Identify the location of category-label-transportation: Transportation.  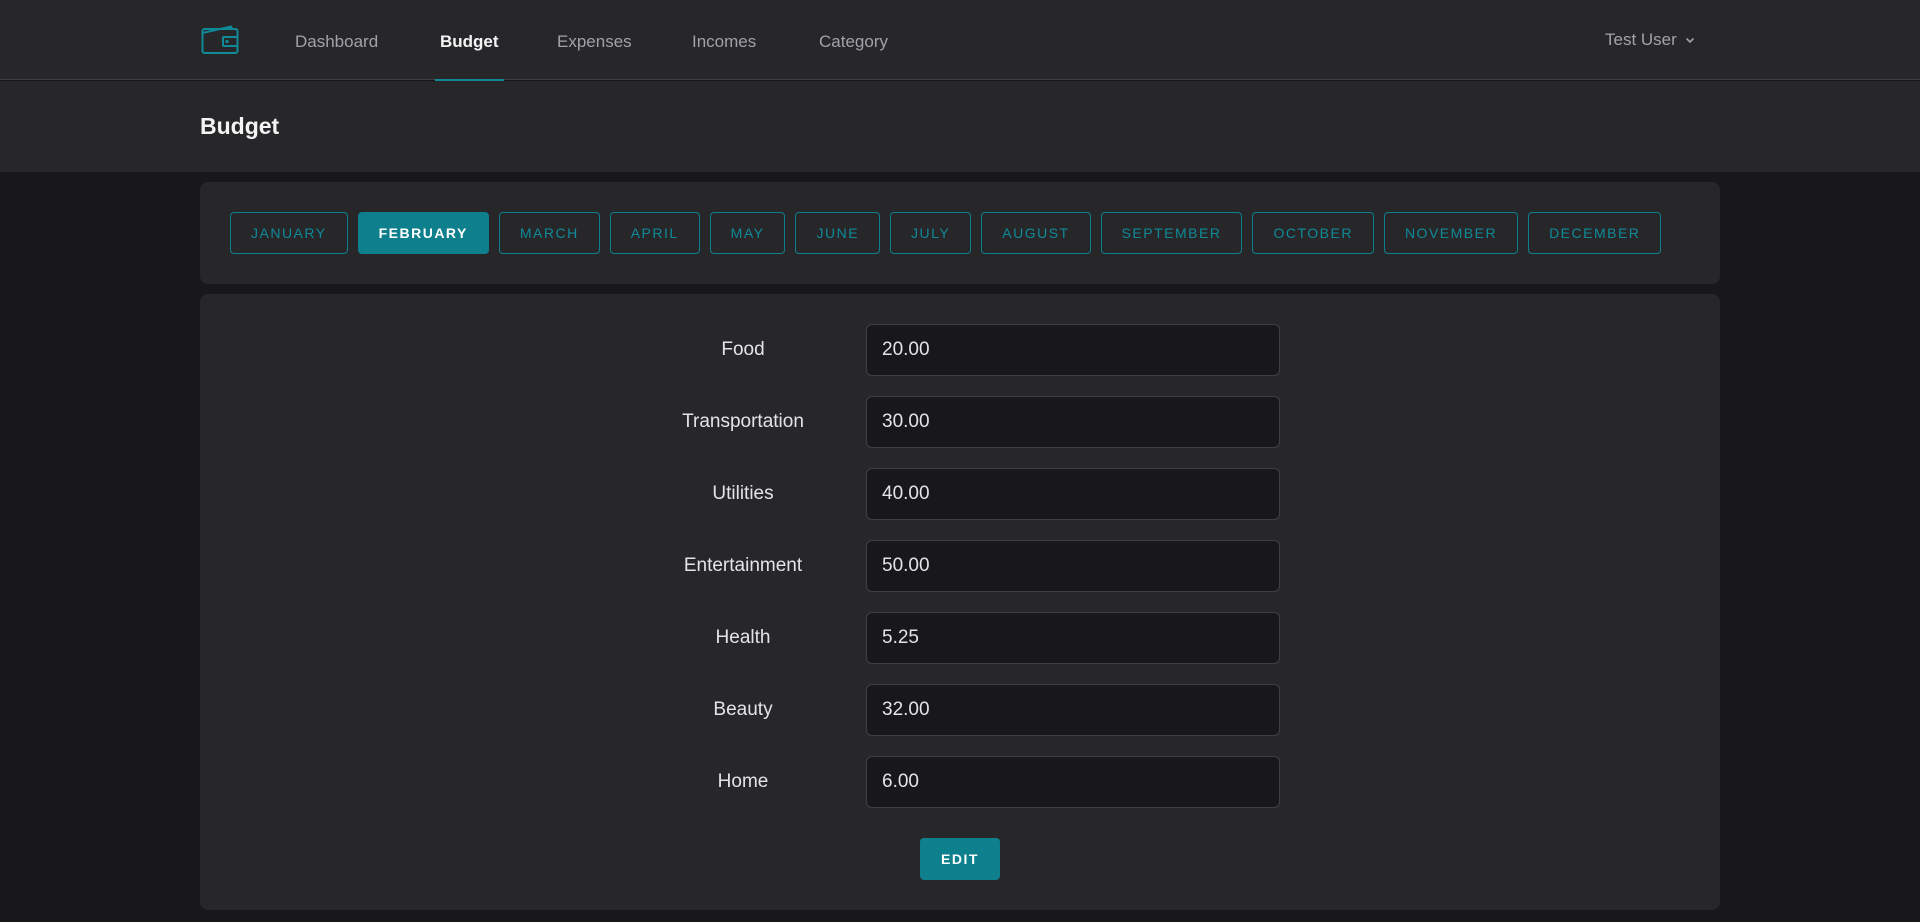
(743, 421).